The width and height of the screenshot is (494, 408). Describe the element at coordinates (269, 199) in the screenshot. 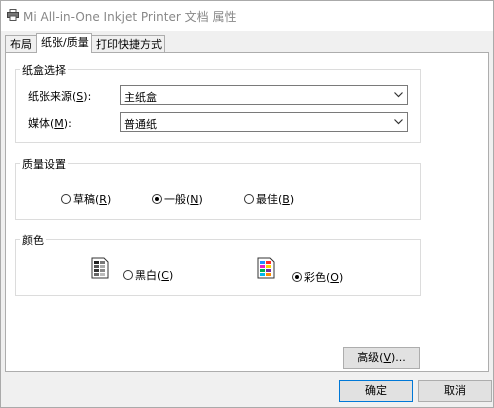

I see `quality-best-radio: 最佳(B)` at that location.